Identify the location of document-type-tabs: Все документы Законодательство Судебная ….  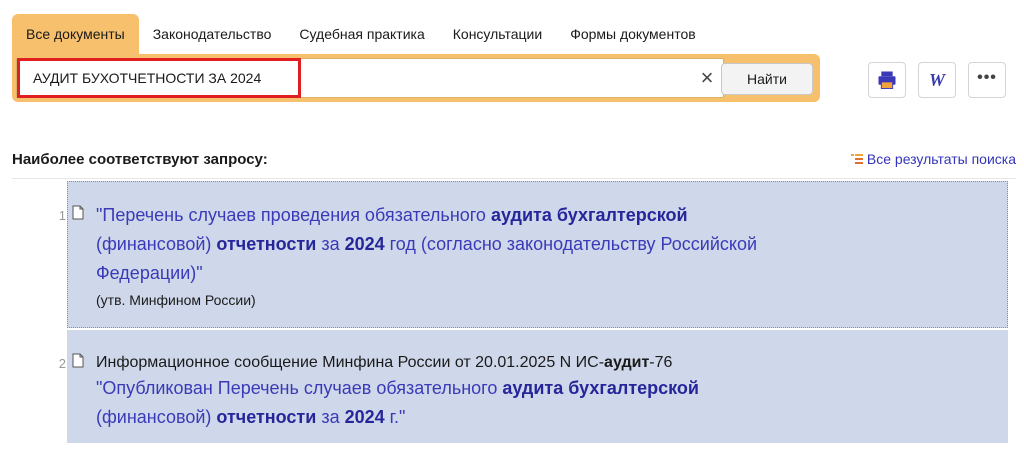
(361, 34).